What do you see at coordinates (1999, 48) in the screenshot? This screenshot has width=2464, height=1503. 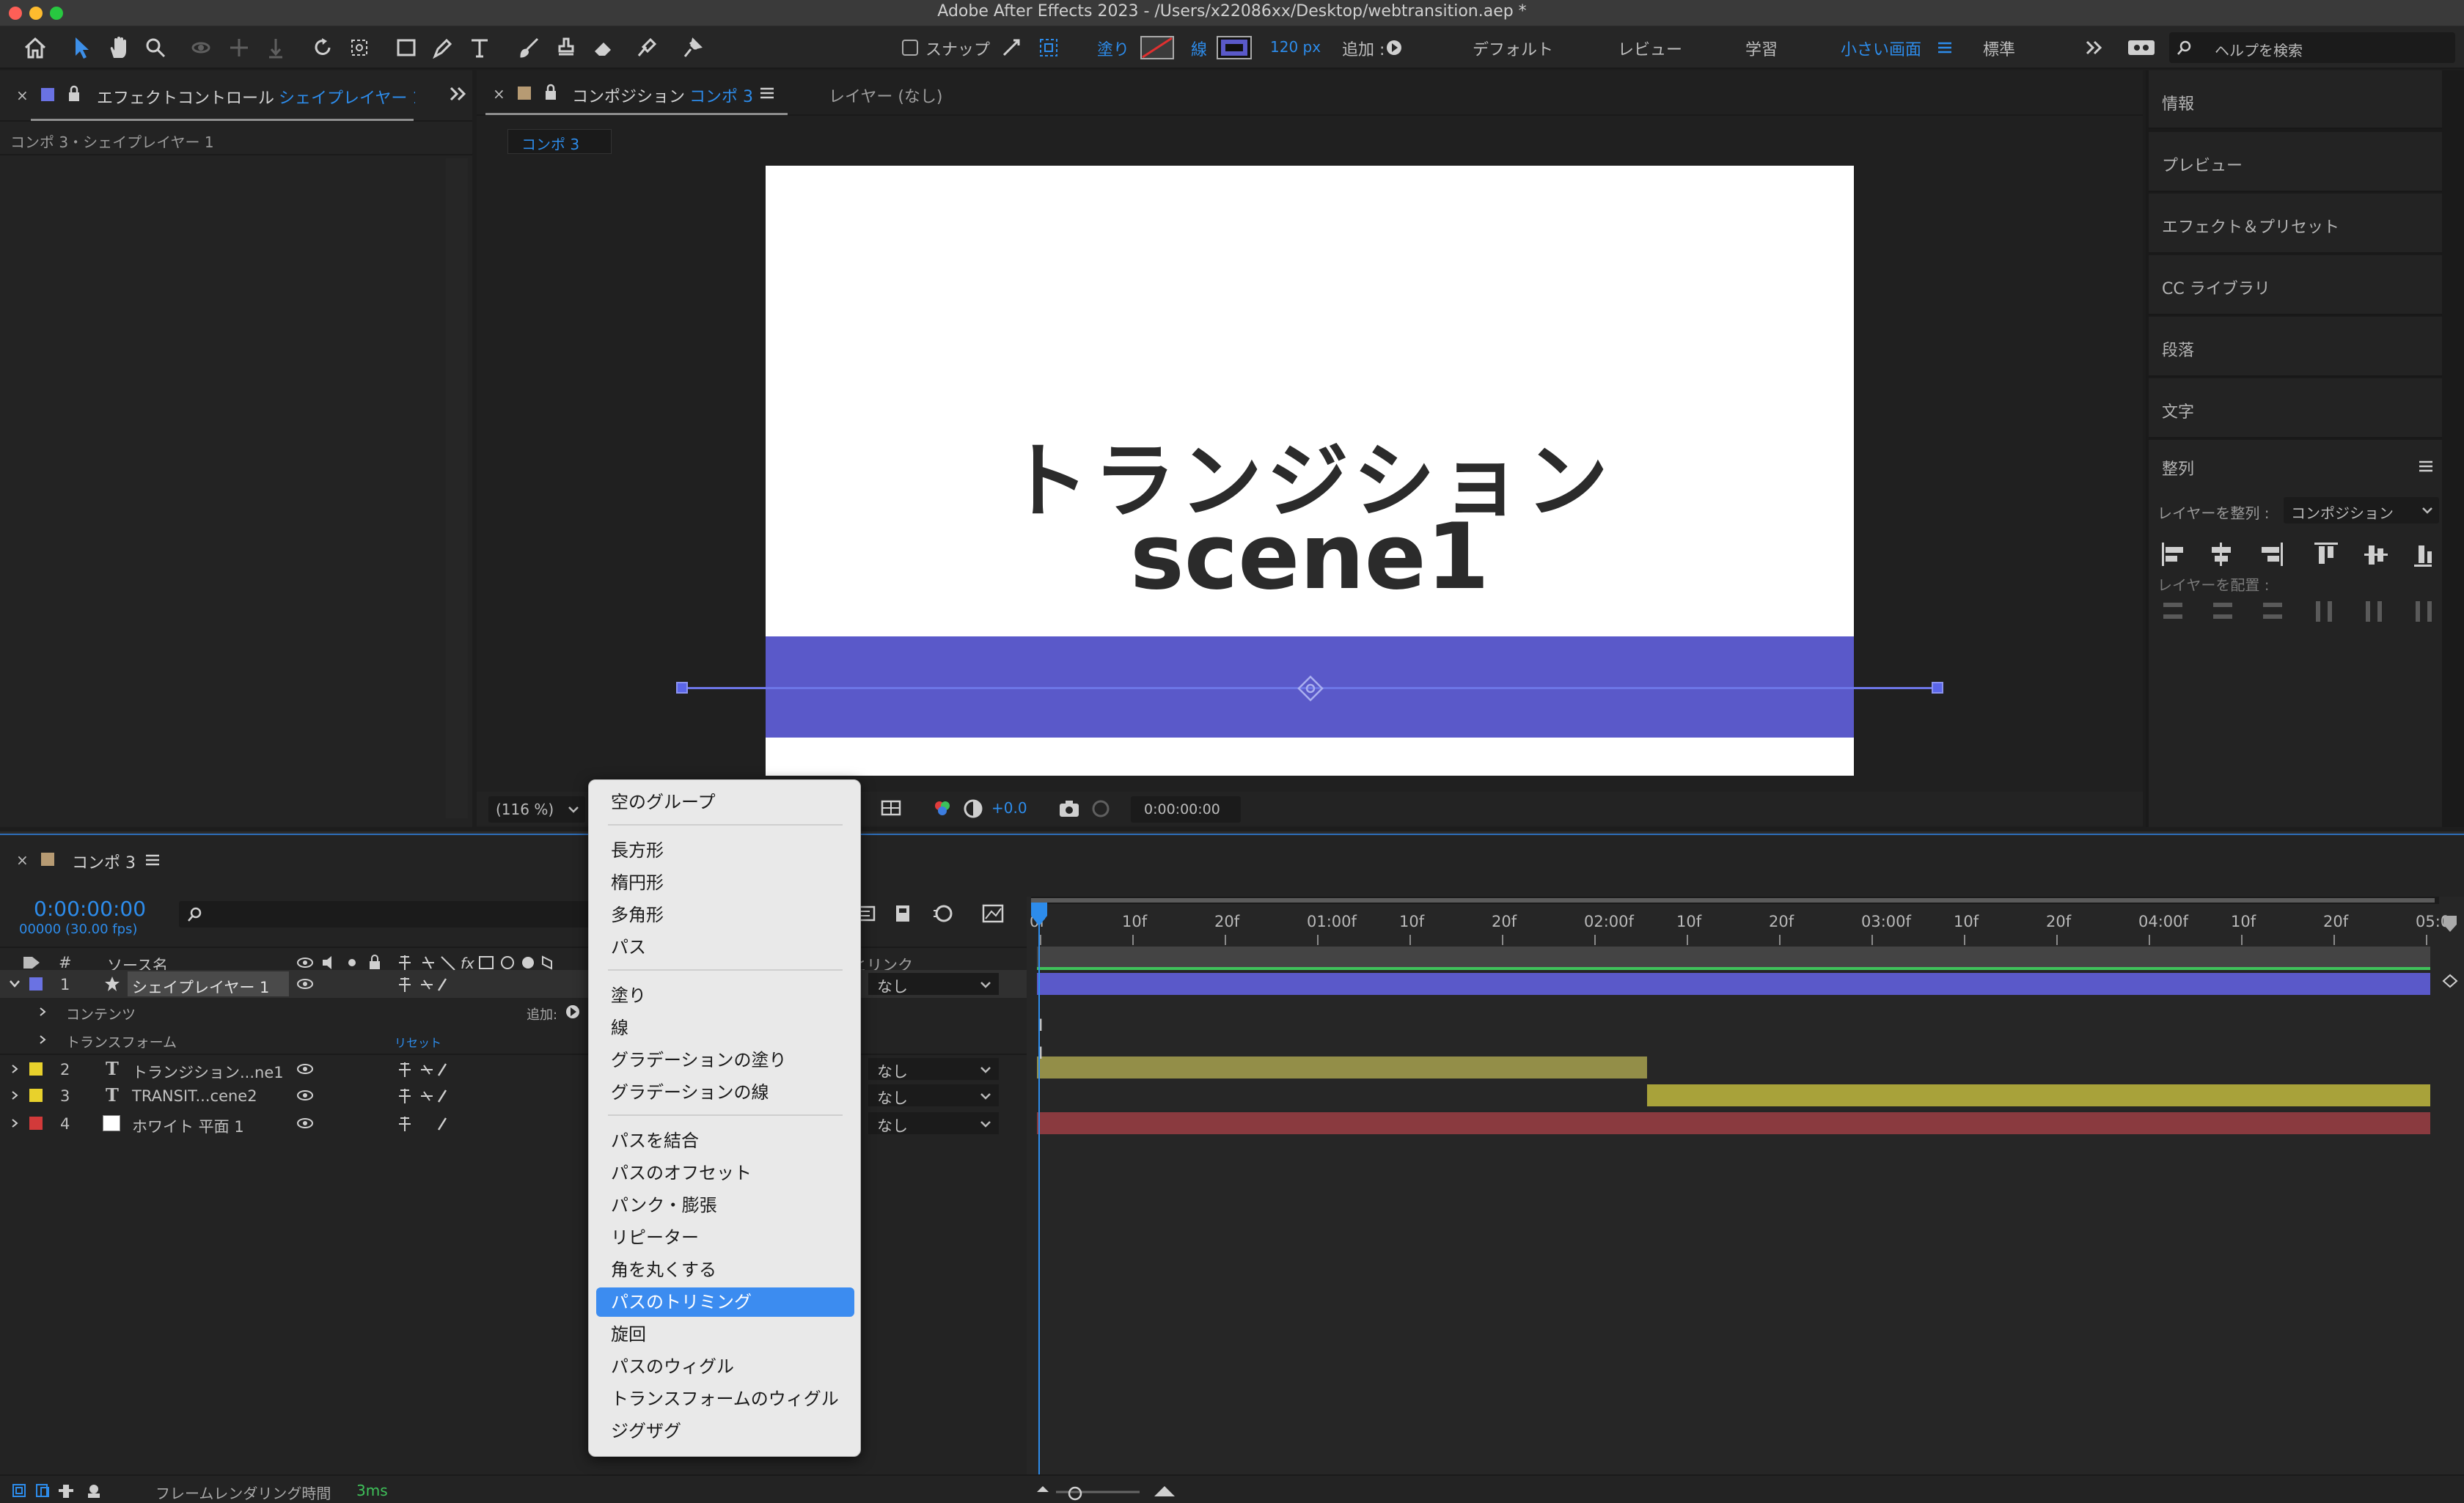 I see `workspace-standard: 標準` at bounding box center [1999, 48].